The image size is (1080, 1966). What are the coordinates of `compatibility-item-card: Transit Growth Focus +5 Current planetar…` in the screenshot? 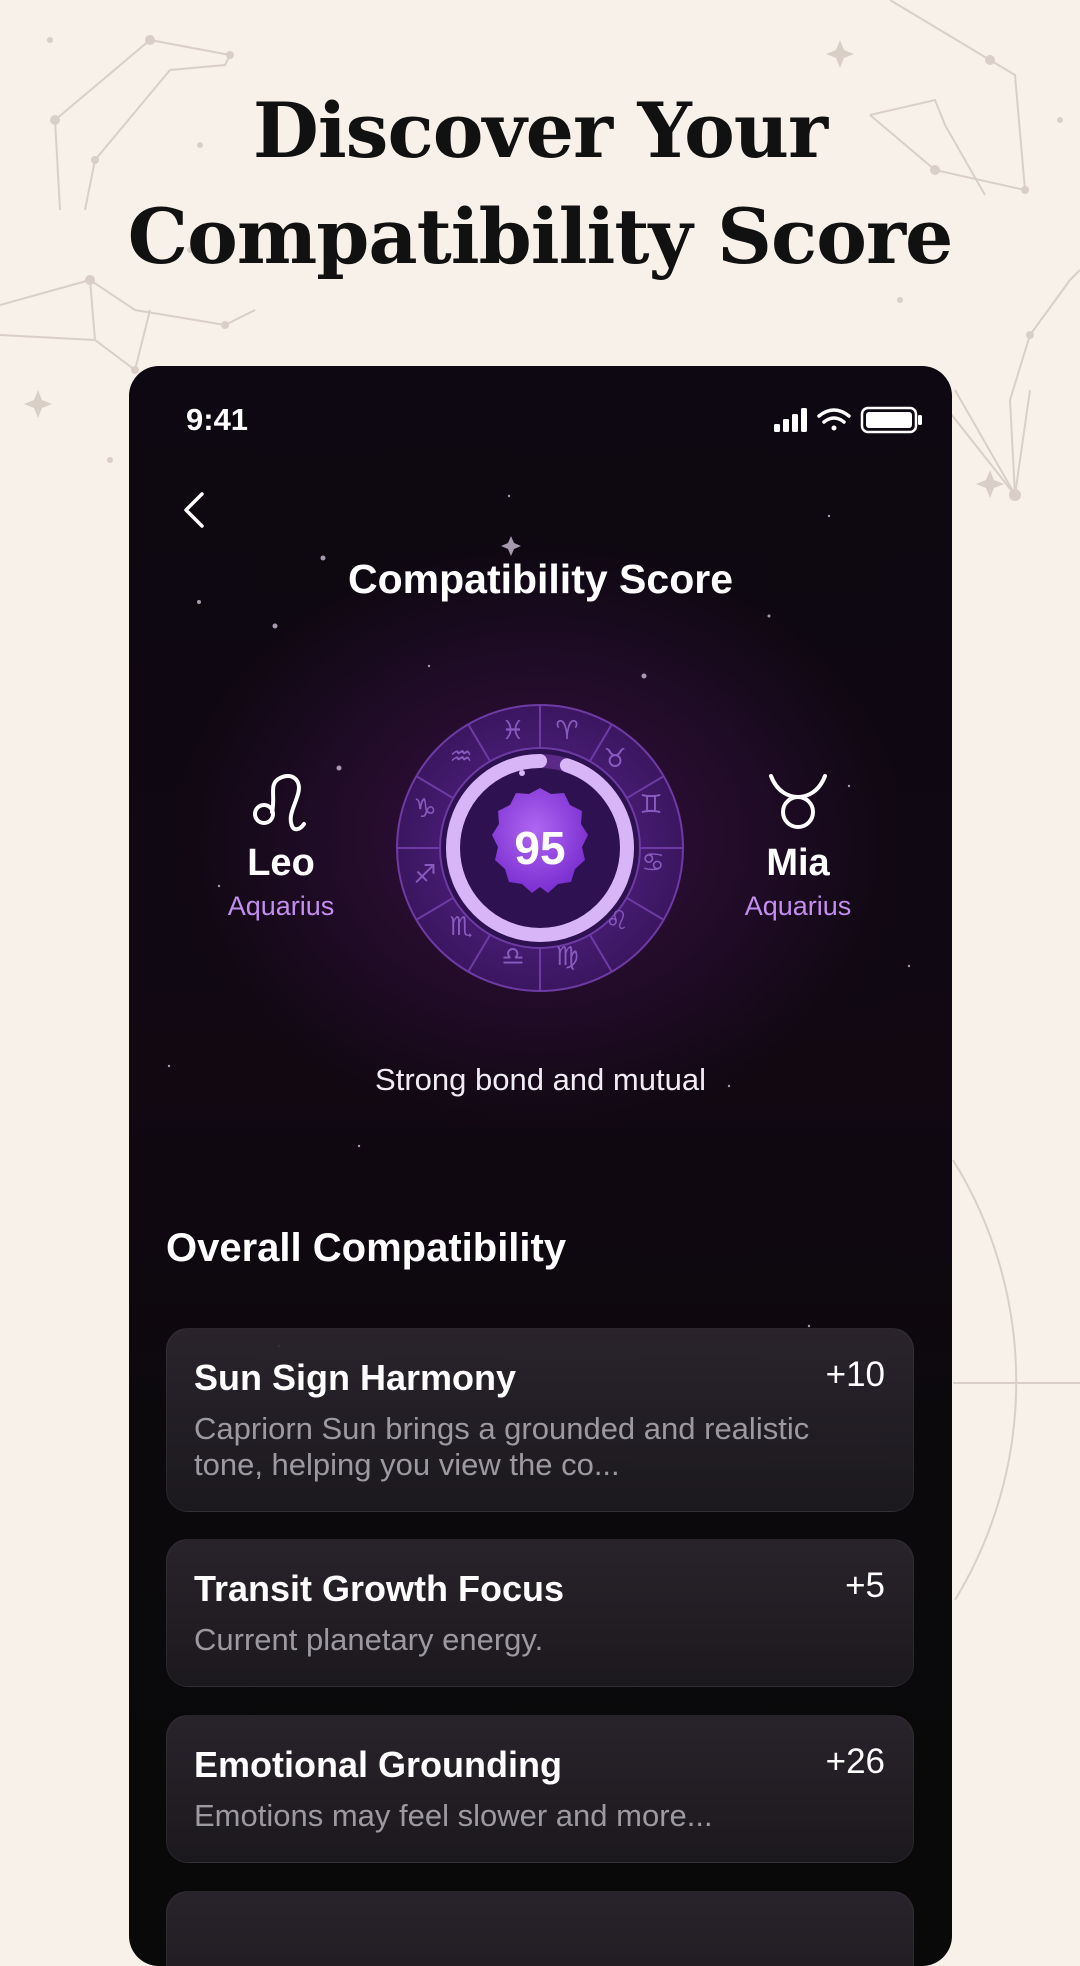 It's located at (540, 1613).